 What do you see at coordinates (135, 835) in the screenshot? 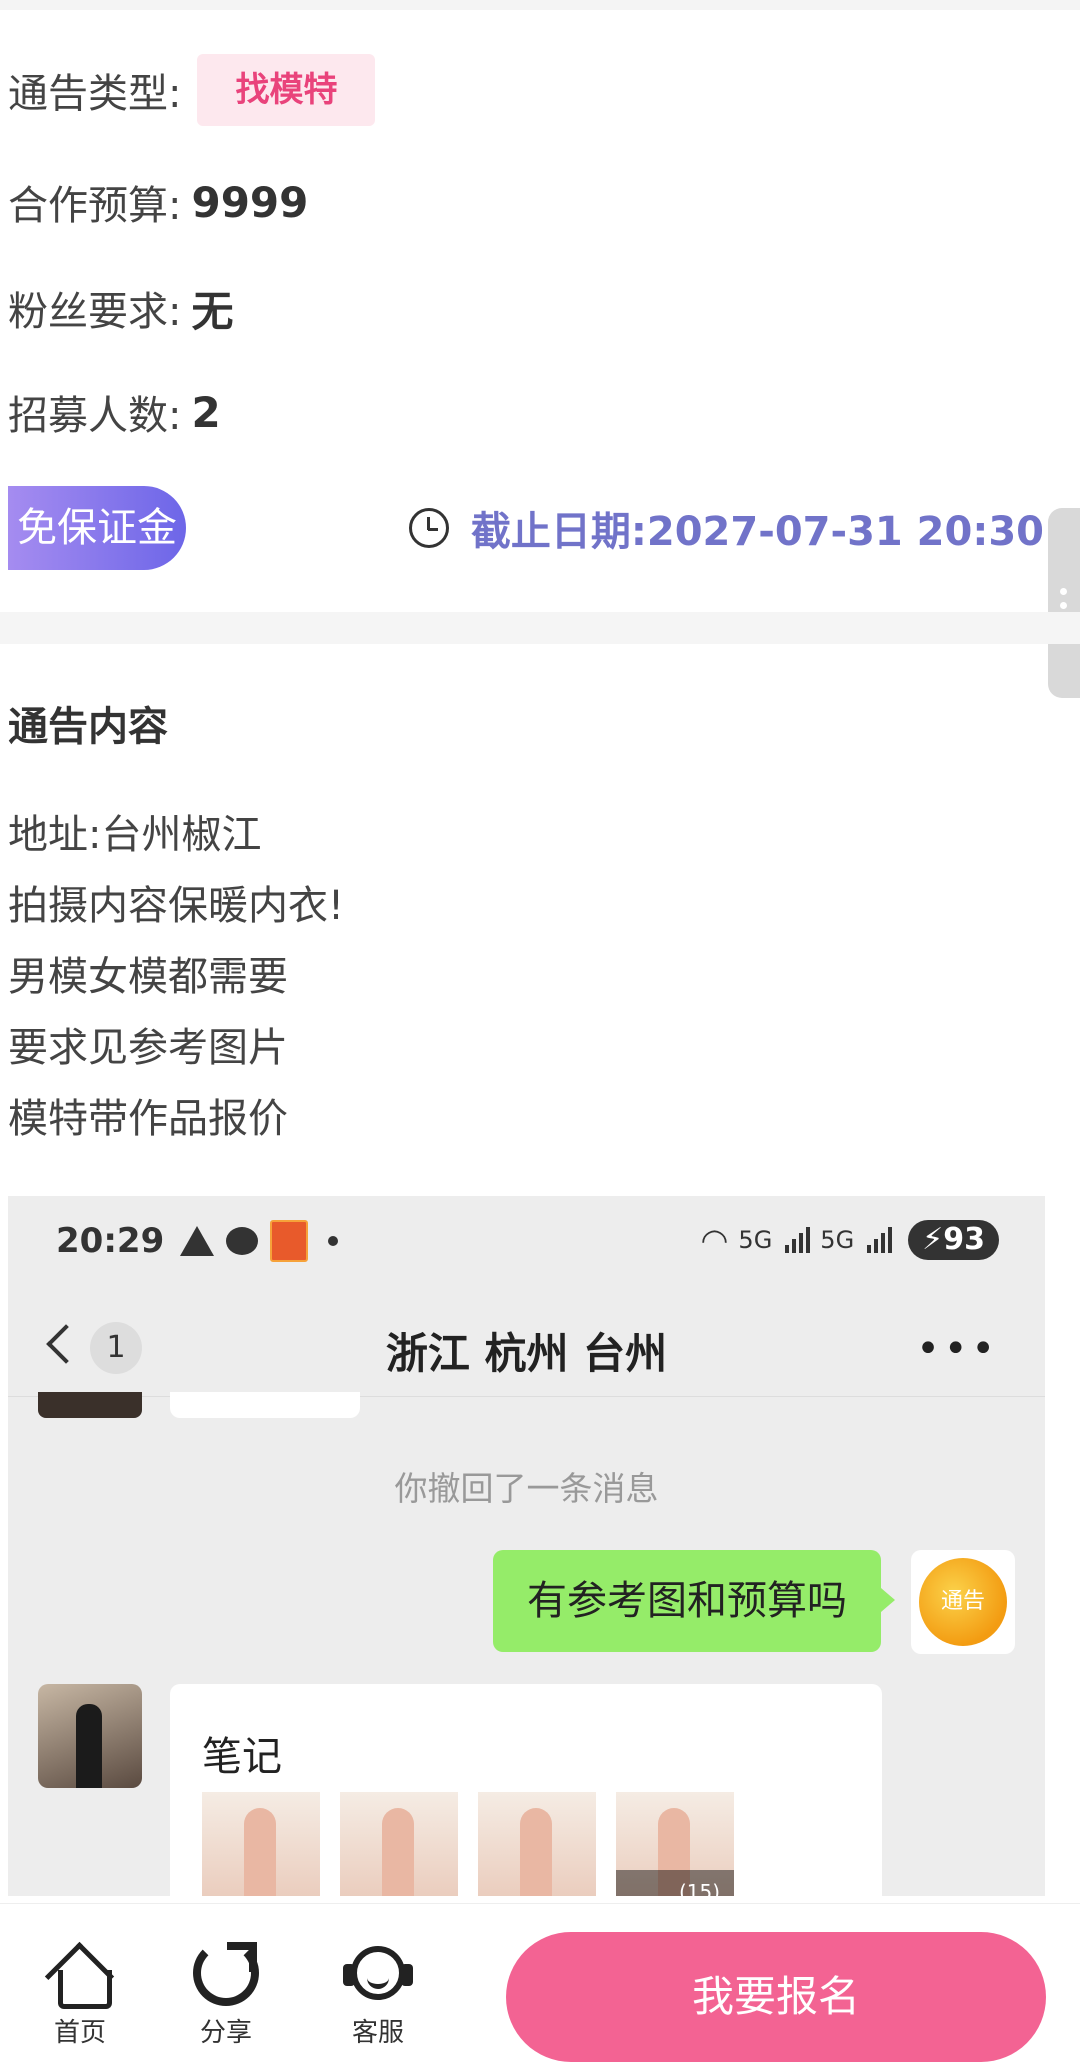
I see `content-line: 地址:台州椒江` at bounding box center [135, 835].